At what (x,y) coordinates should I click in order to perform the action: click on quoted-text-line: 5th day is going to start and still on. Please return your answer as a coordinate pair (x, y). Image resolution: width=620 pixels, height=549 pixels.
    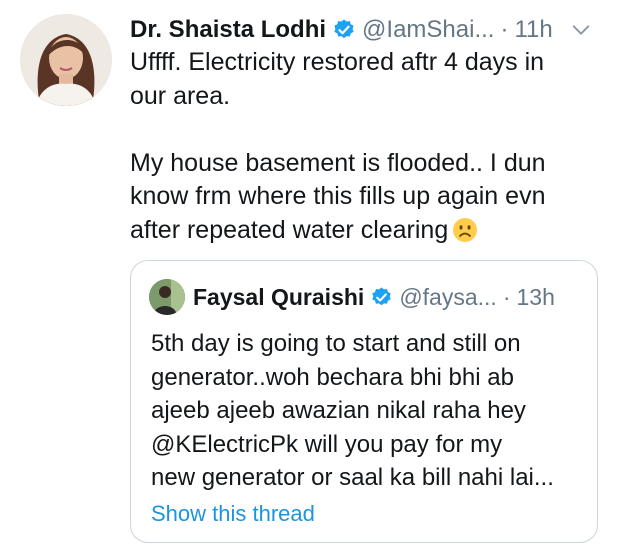
    Looking at the image, I should click on (336, 343).